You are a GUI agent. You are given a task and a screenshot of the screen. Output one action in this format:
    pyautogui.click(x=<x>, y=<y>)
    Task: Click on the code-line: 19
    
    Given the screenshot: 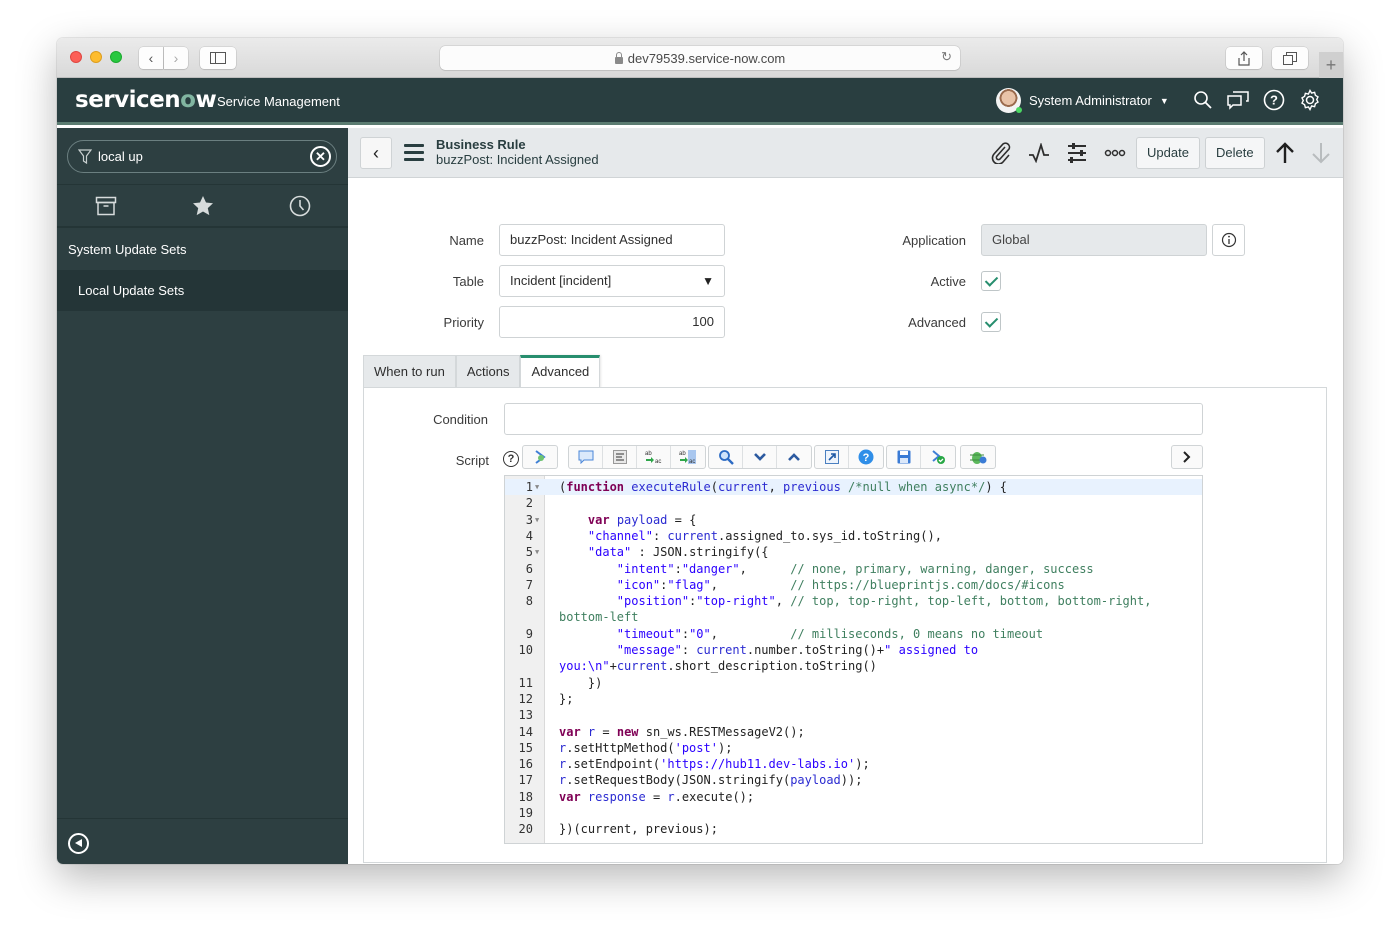 What is the action you would take?
    pyautogui.click(x=853, y=813)
    